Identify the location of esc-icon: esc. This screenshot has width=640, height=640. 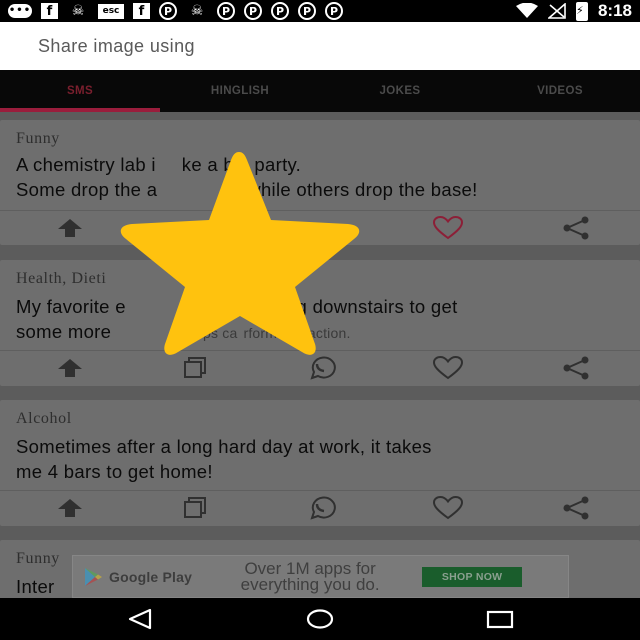
(111, 11).